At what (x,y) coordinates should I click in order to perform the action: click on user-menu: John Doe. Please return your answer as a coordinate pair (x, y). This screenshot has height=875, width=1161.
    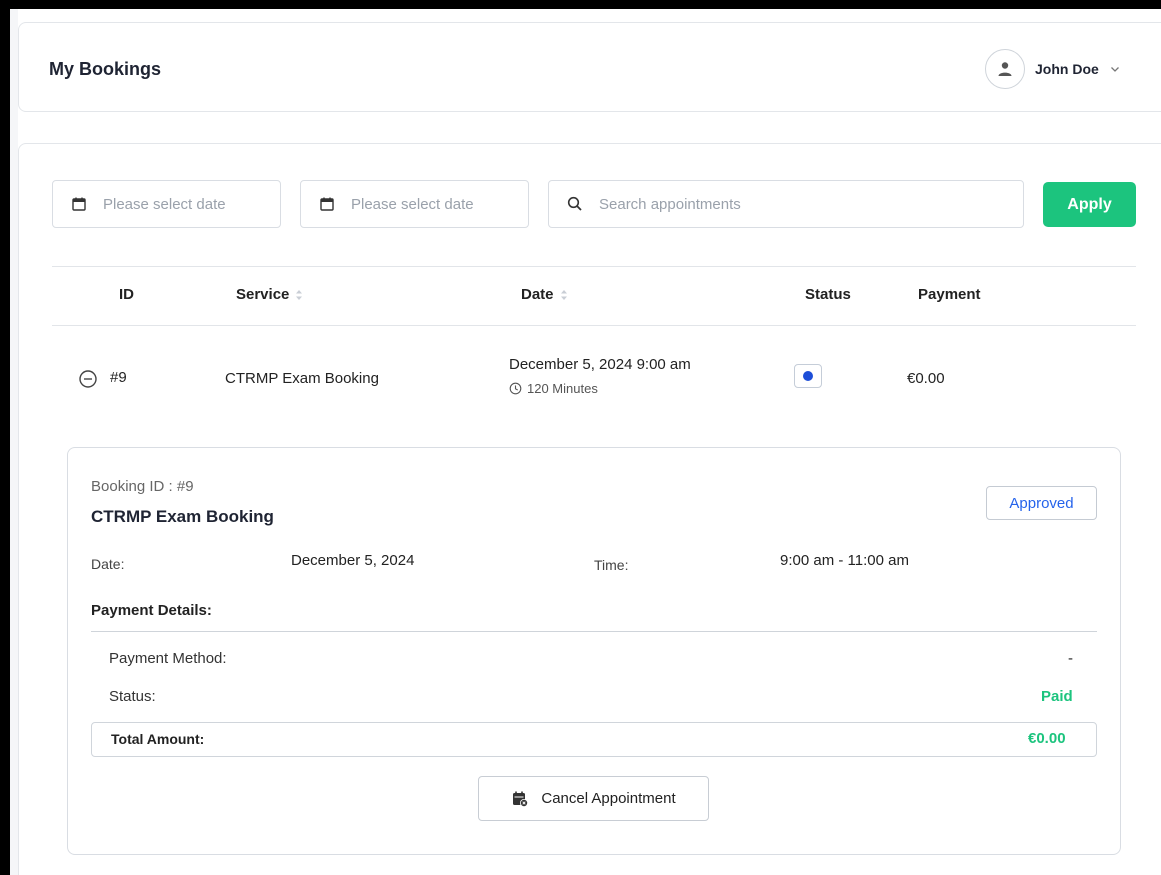
    Looking at the image, I should click on (1053, 69).